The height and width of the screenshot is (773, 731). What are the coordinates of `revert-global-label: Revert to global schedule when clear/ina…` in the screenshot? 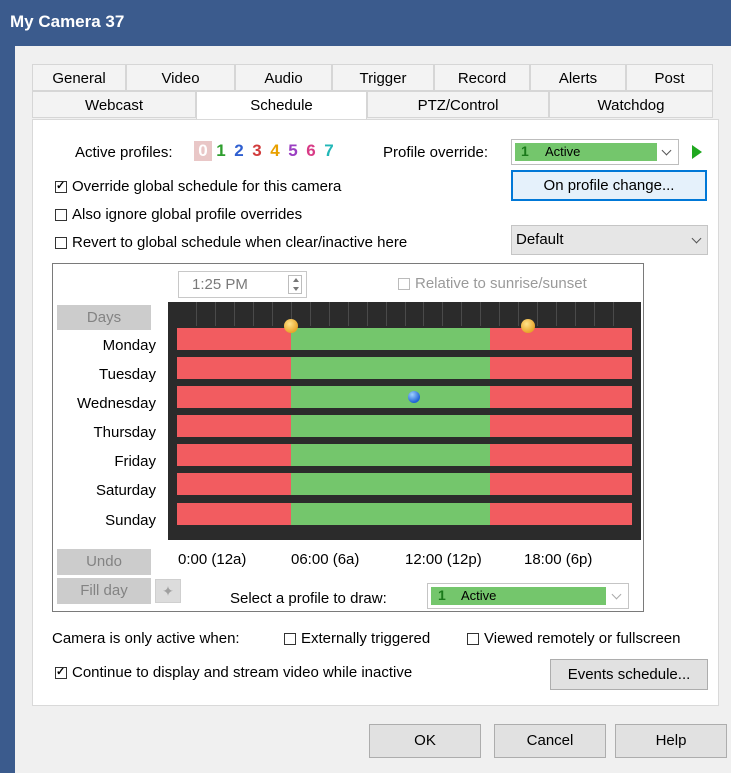 It's located at (240, 242).